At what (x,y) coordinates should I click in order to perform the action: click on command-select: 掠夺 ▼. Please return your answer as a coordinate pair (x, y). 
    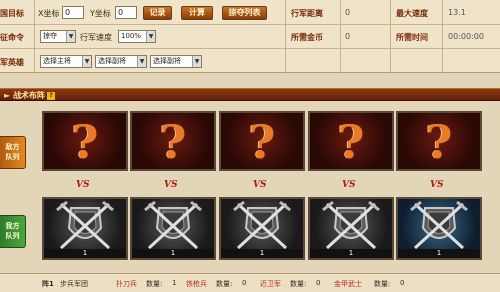
    Looking at the image, I should click on (58, 36).